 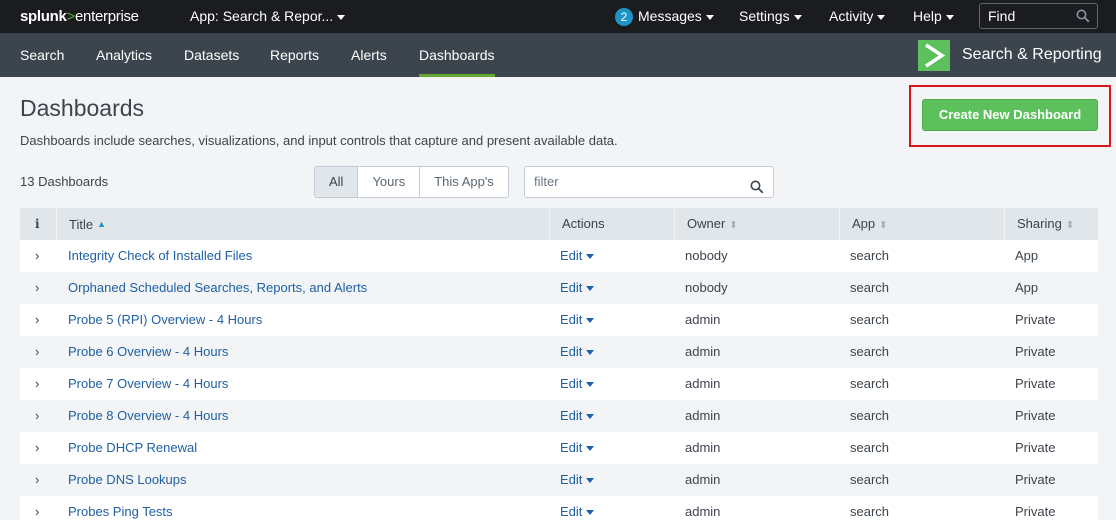 What do you see at coordinates (559, 224) in the screenshot?
I see `table-header: i Title ▲ Actions Owner ⬍ App ⬍ Sharing ⬍` at bounding box center [559, 224].